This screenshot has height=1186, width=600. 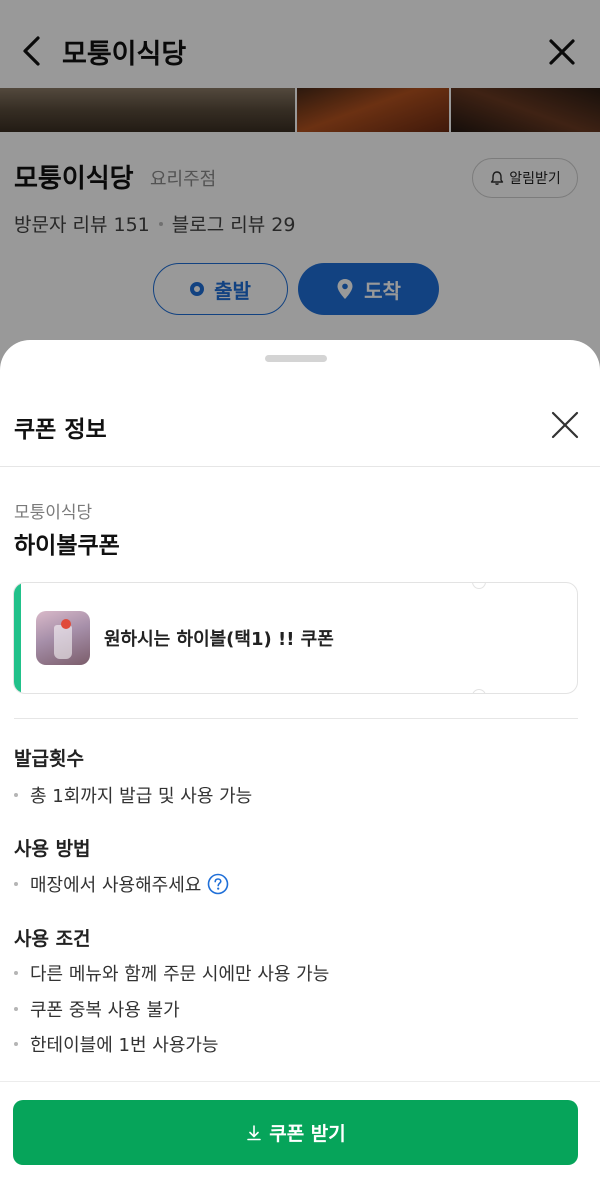 I want to click on get-coupon-label: 쿠폰 받기, so click(x=307, y=1134).